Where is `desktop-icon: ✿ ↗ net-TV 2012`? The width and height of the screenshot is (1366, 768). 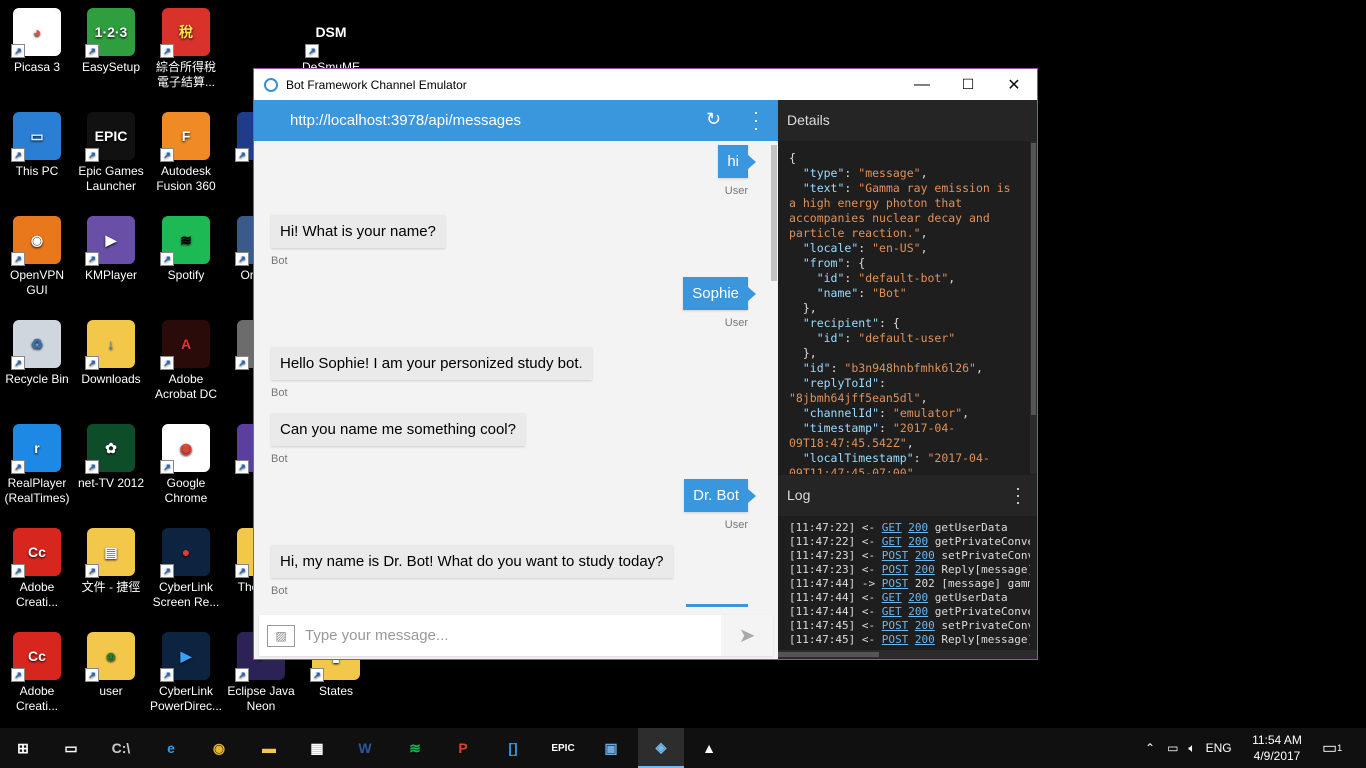 desktop-icon: ✿ ↗ net-TV 2012 is located at coordinates (111, 457).